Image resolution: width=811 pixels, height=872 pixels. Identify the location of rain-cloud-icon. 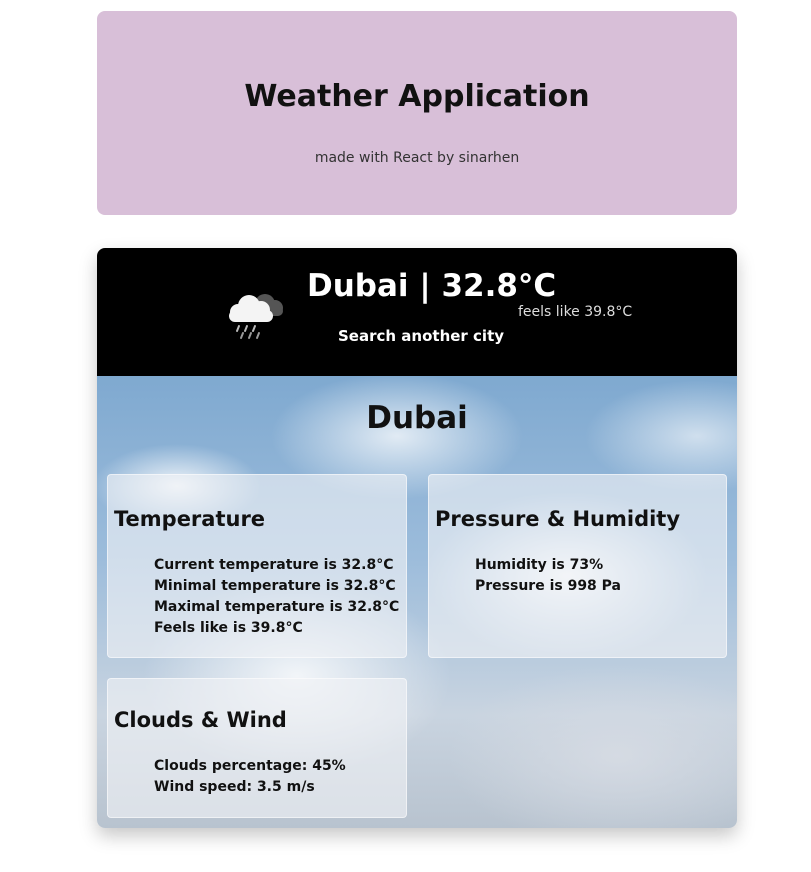
(256, 316).